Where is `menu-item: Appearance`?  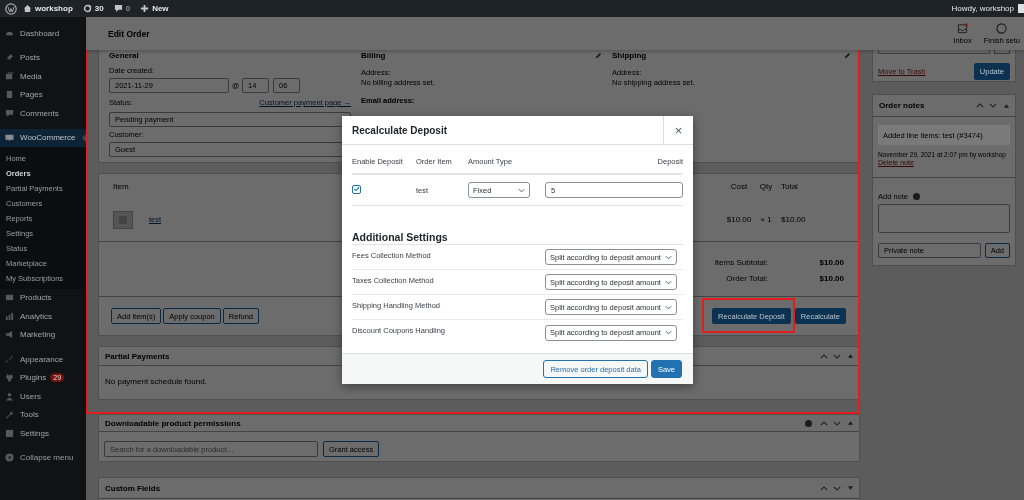 menu-item: Appearance is located at coordinates (43, 359).